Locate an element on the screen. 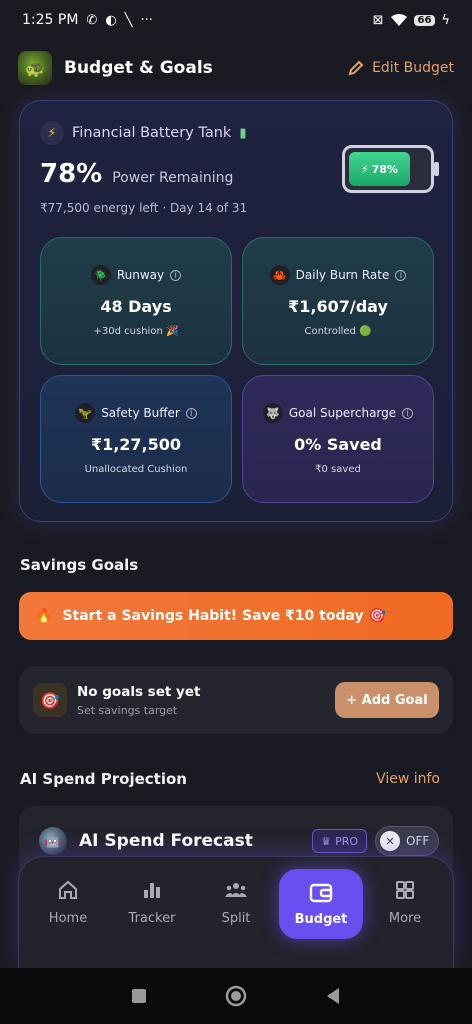 Image resolution: width=472 pixels, height=1024 pixels. whatsapp-icon: ✆ is located at coordinates (92, 20).